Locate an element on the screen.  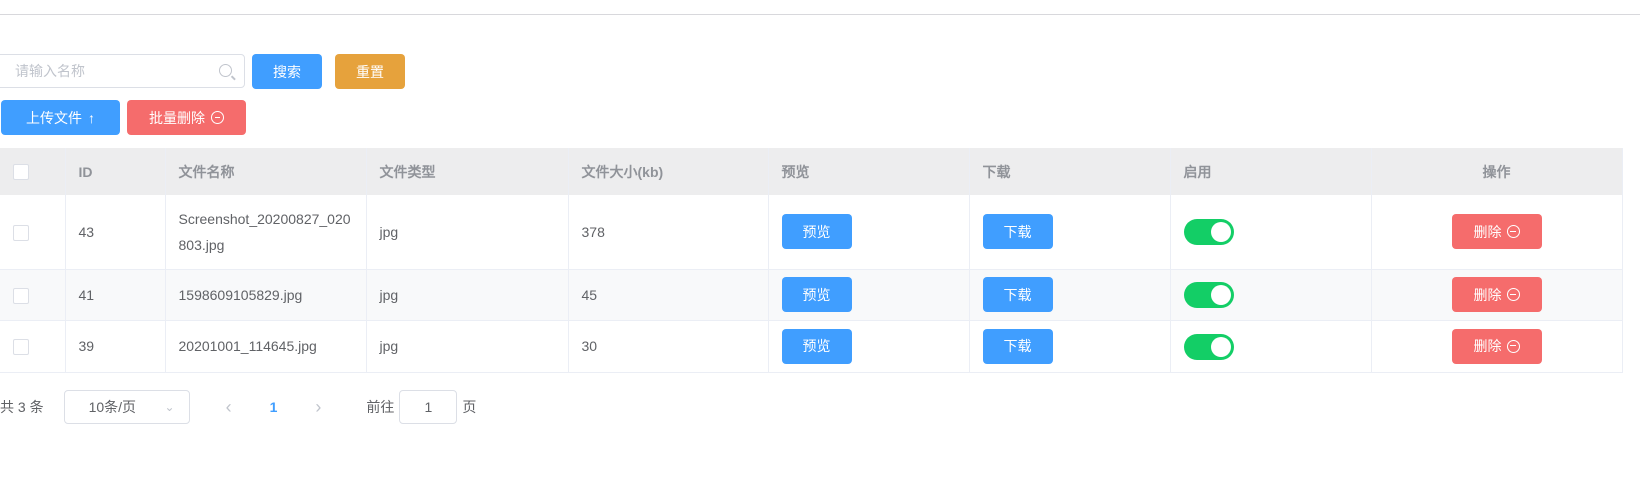
header-preview: 预览 is located at coordinates (869, 171).